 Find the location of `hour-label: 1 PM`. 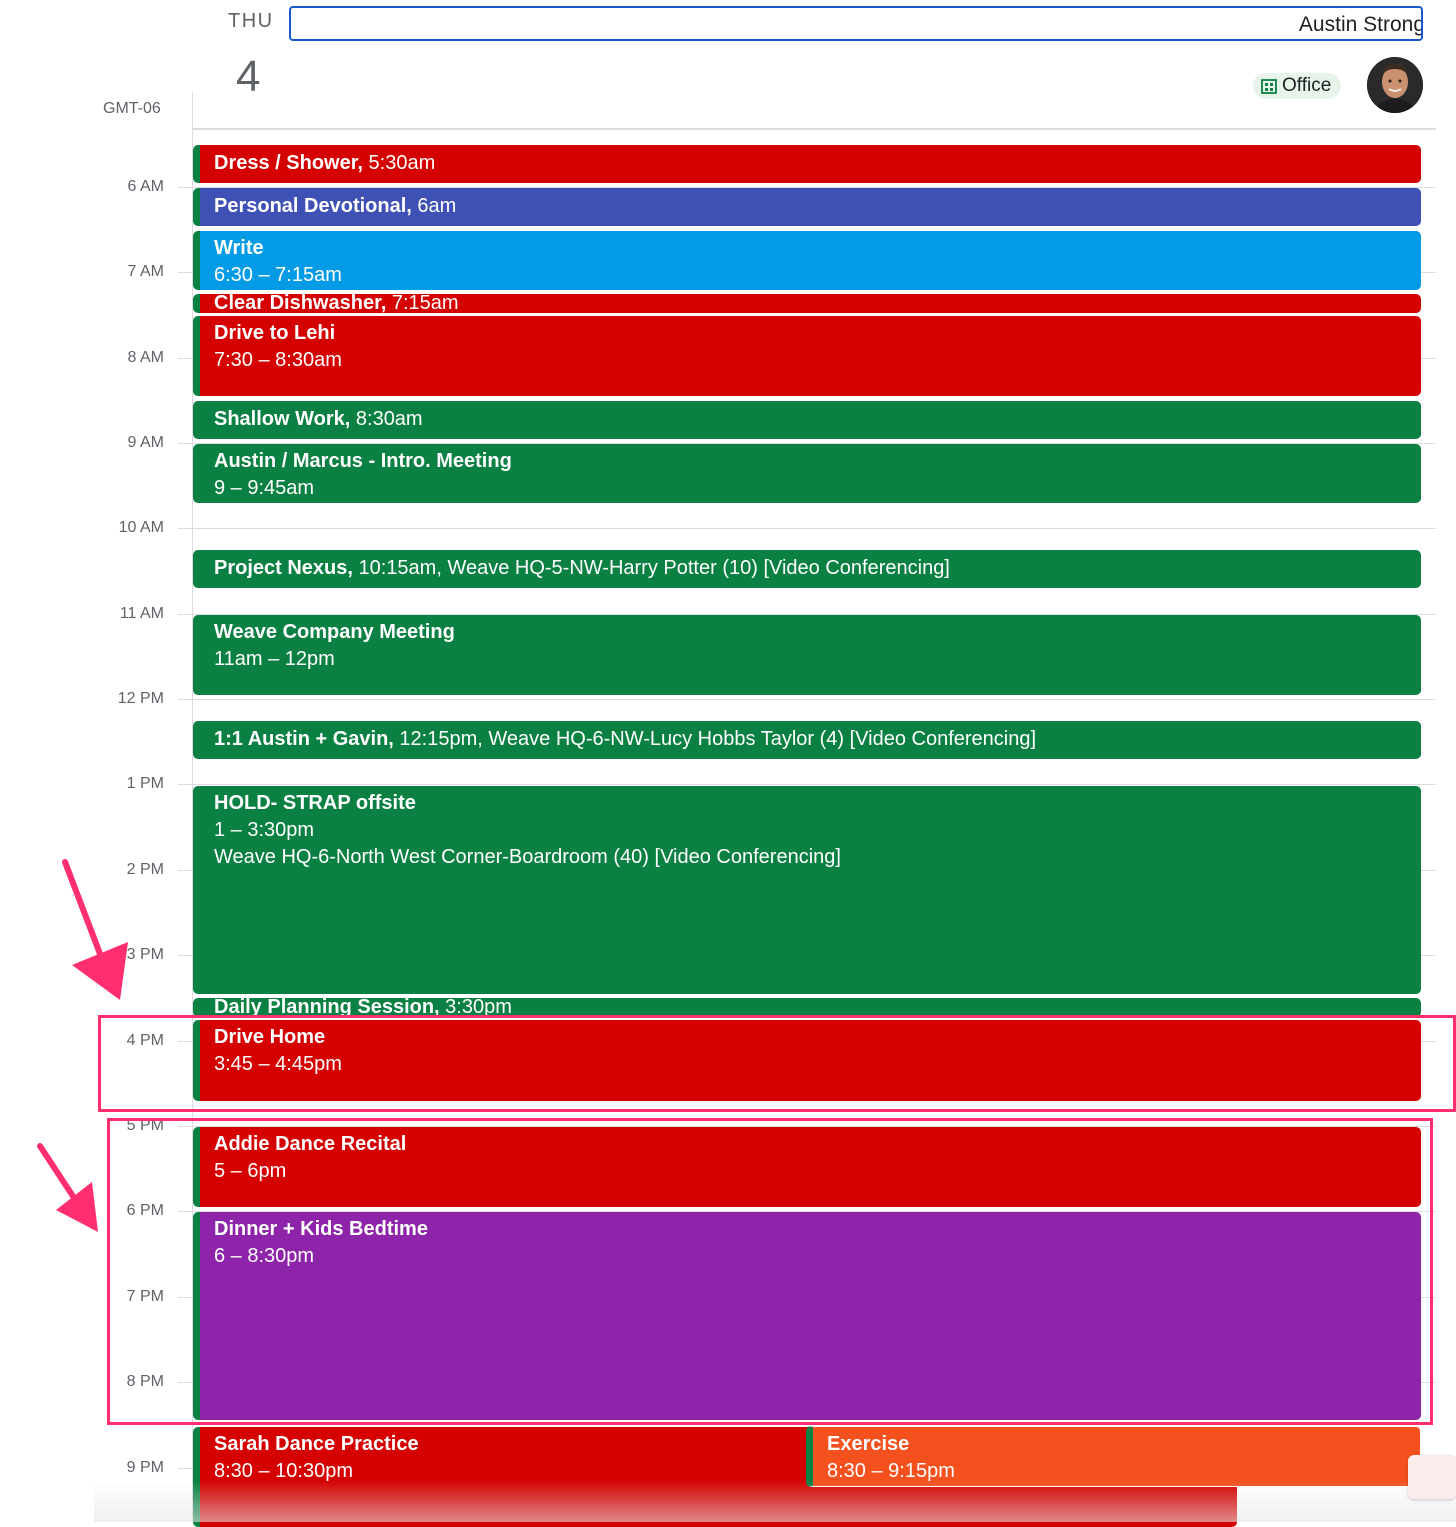

hour-label: 1 PM is located at coordinates (145, 783).